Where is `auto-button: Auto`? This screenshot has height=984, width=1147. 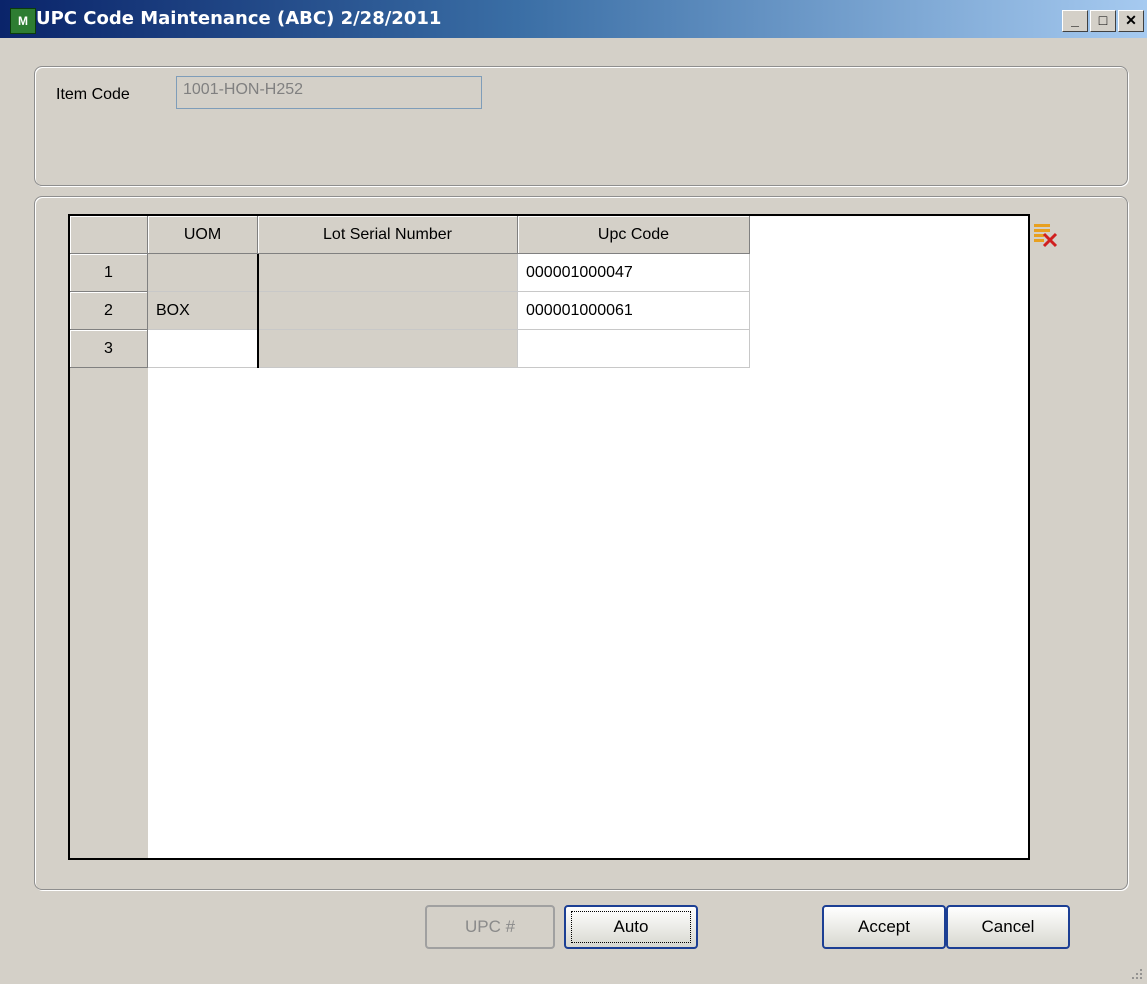
auto-button: Auto is located at coordinates (631, 927).